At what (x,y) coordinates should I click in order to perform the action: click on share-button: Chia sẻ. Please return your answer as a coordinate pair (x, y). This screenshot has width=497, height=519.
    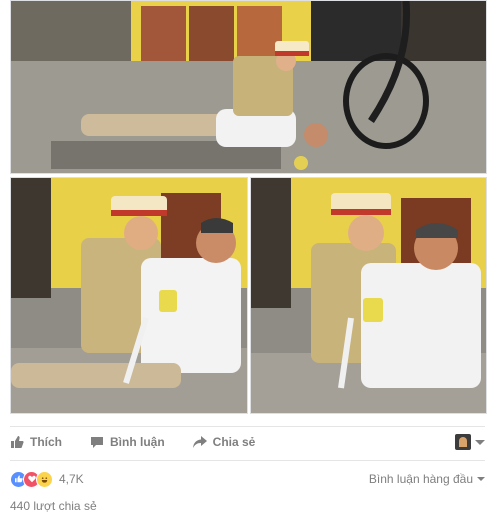
    Looking at the image, I should click on (224, 442).